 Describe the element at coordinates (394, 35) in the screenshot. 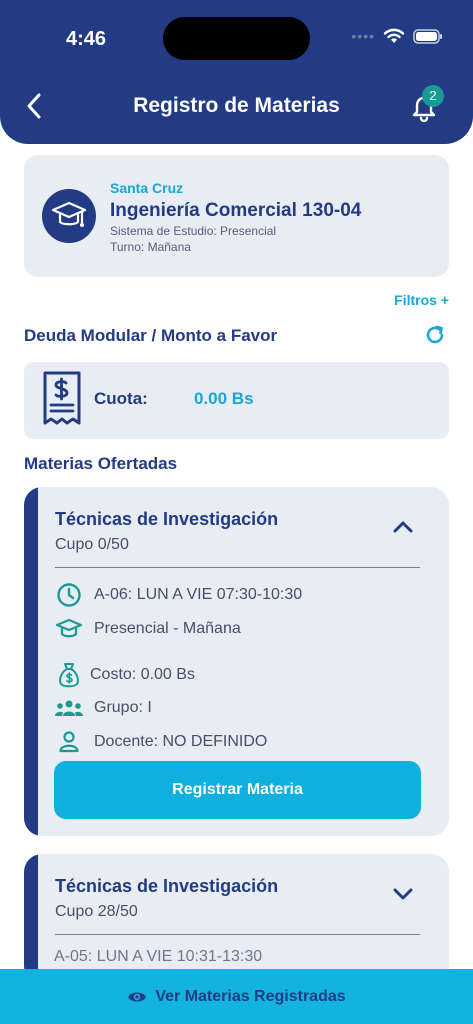

I see `wifi-icon` at that location.